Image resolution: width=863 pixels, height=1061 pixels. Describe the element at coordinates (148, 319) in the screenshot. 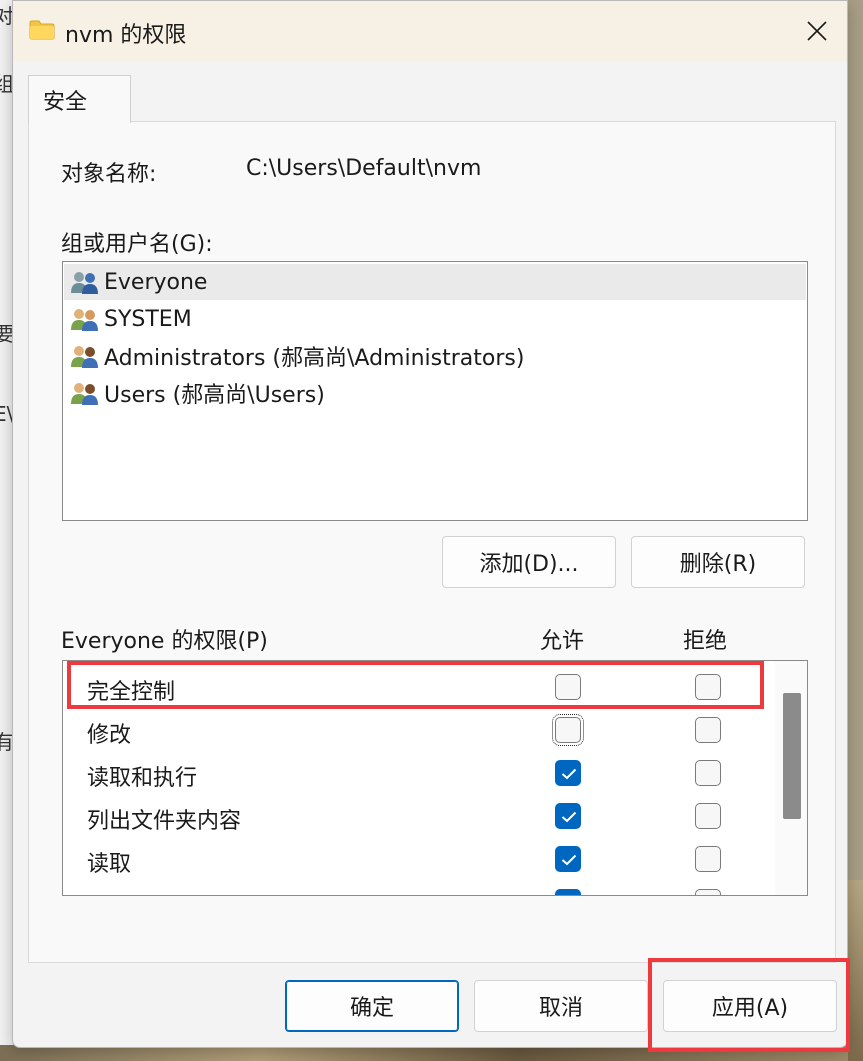

I see `list-item-label: SYSTEM` at that location.